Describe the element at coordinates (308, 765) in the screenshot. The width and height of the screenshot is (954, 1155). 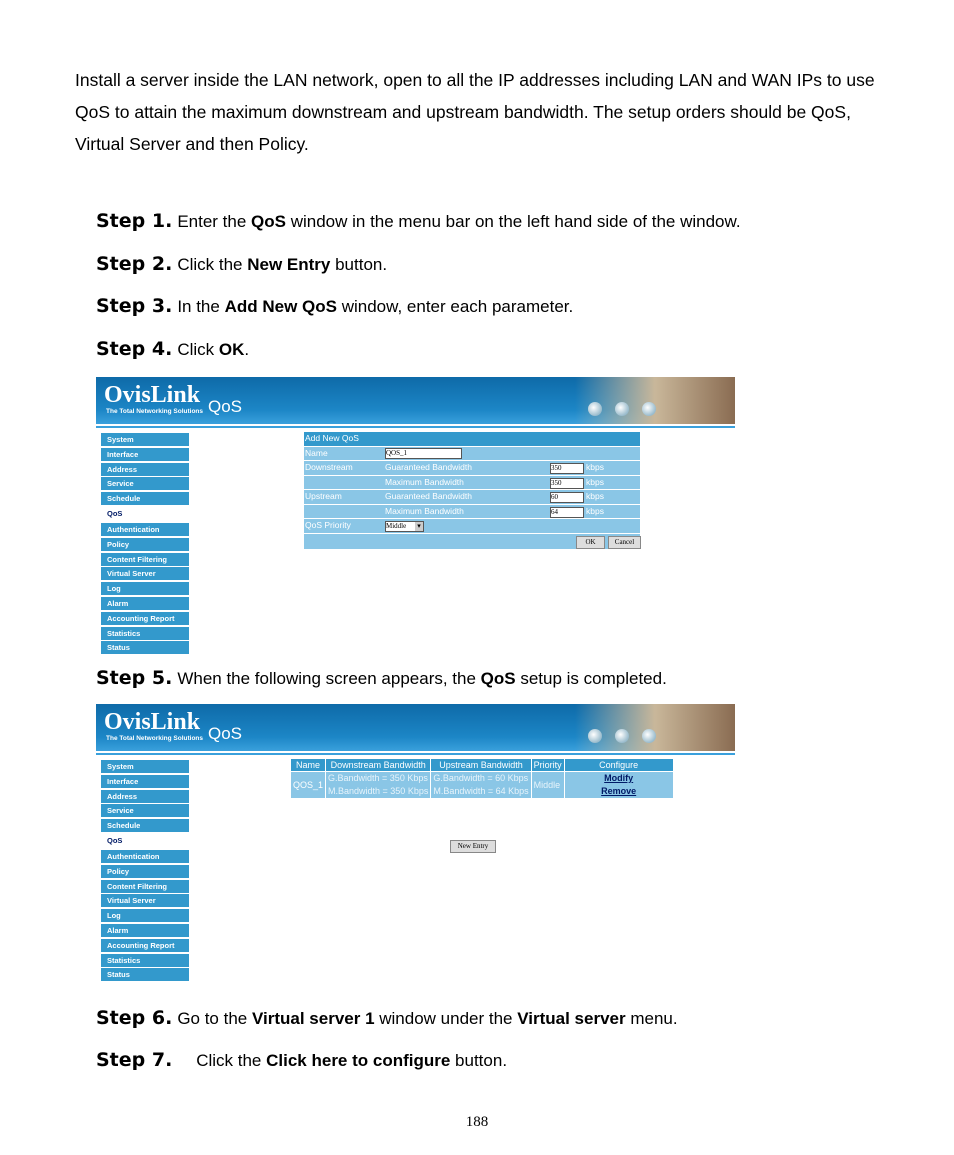
I see `header-name: Name` at that location.